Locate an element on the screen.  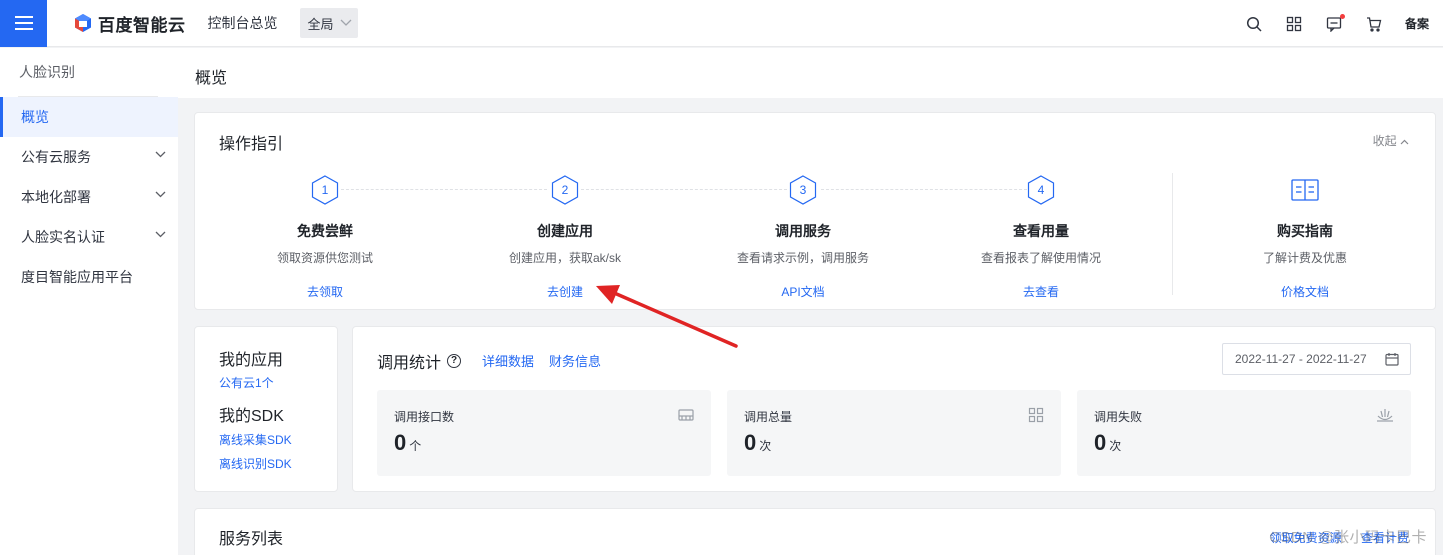
step-number-hexagon: 3 is located at coordinates (803, 190).